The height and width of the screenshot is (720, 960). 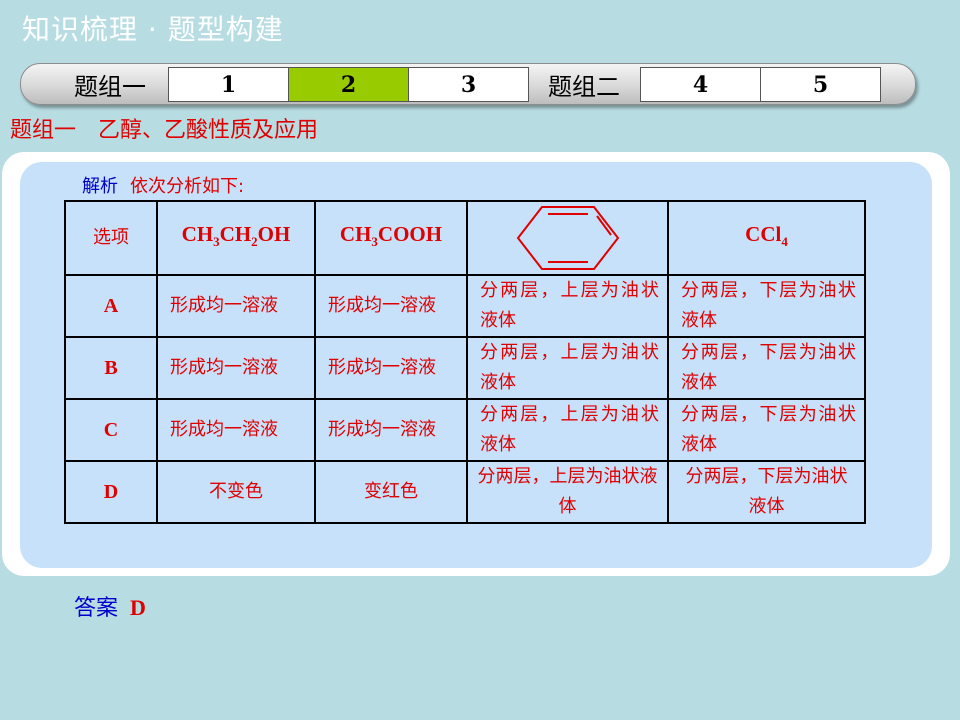 I want to click on answer-line: 答案 D, so click(x=110, y=606).